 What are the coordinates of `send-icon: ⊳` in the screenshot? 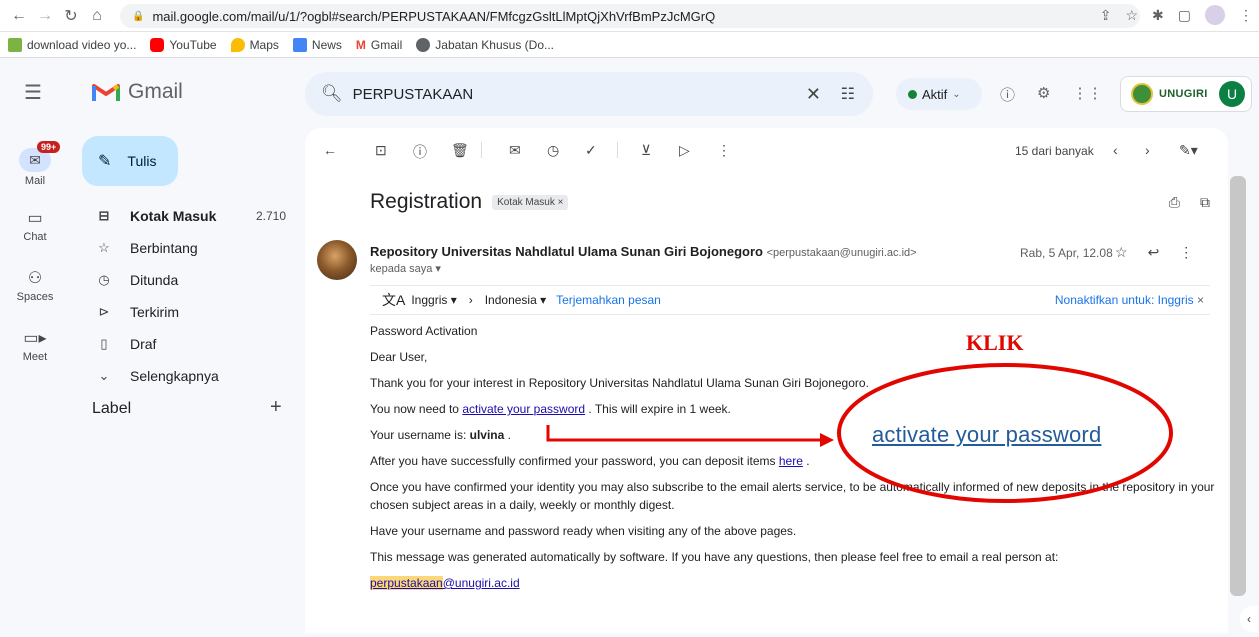 It's located at (104, 311).